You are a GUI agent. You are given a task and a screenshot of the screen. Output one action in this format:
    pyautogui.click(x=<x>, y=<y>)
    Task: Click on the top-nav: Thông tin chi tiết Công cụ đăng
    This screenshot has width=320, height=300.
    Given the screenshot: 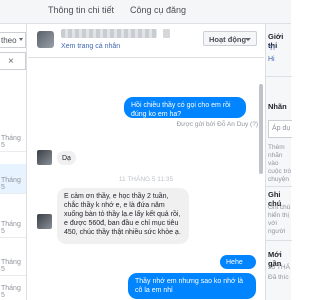 What is the action you would take?
    pyautogui.click(x=145, y=12)
    